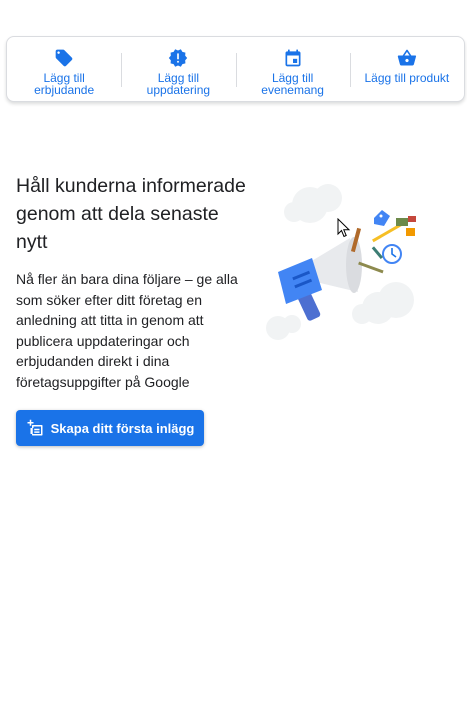 The width and height of the screenshot is (467, 718). Describe the element at coordinates (412, 219) in the screenshot. I see `card-red` at that location.